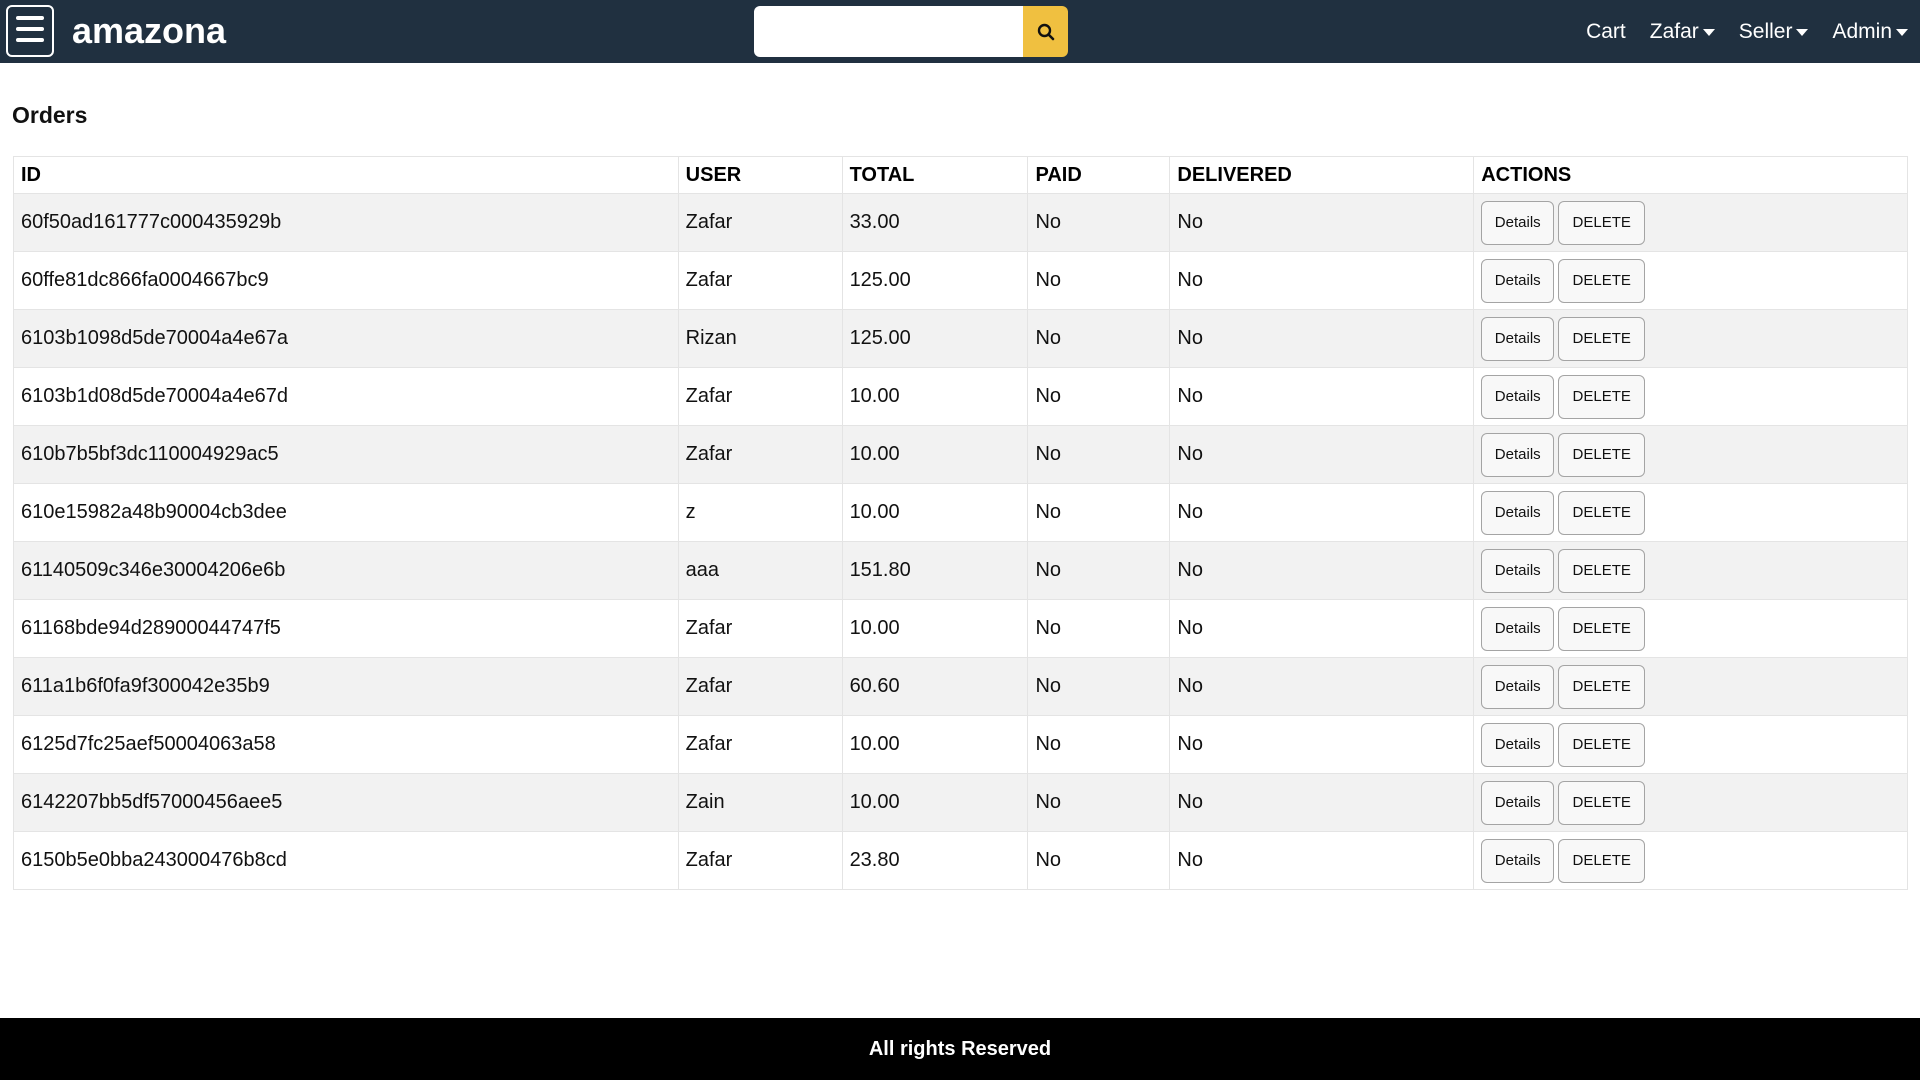  Describe the element at coordinates (346, 222) in the screenshot. I see `order-id-cell: 60f50ad161777c000435929b` at that location.